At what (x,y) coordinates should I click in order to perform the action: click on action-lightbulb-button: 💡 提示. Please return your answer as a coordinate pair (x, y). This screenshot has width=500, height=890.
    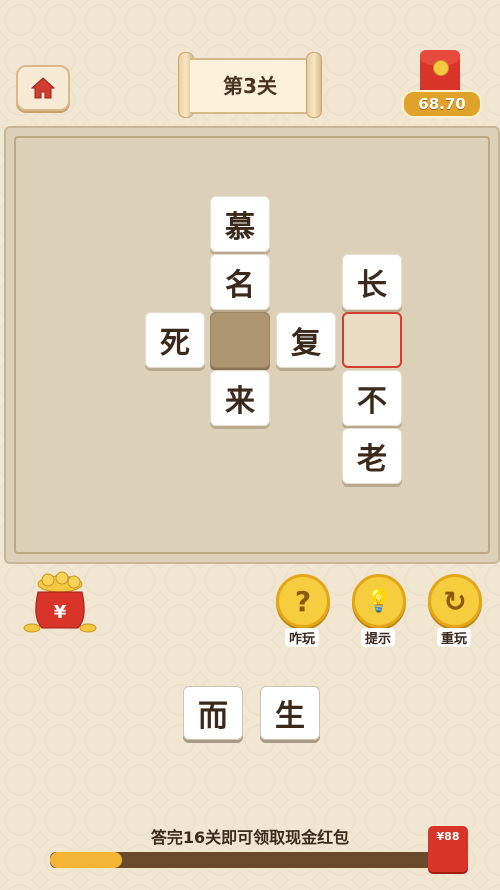
    Looking at the image, I should click on (379, 610).